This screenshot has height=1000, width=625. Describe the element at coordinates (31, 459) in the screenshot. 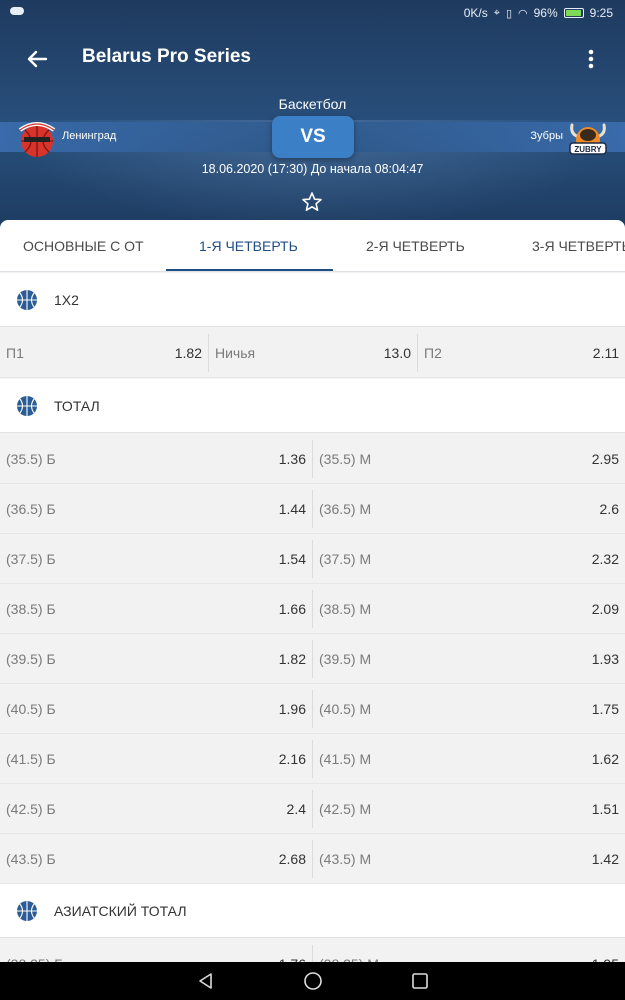

I see `outcome-label: (35.5) Б` at that location.